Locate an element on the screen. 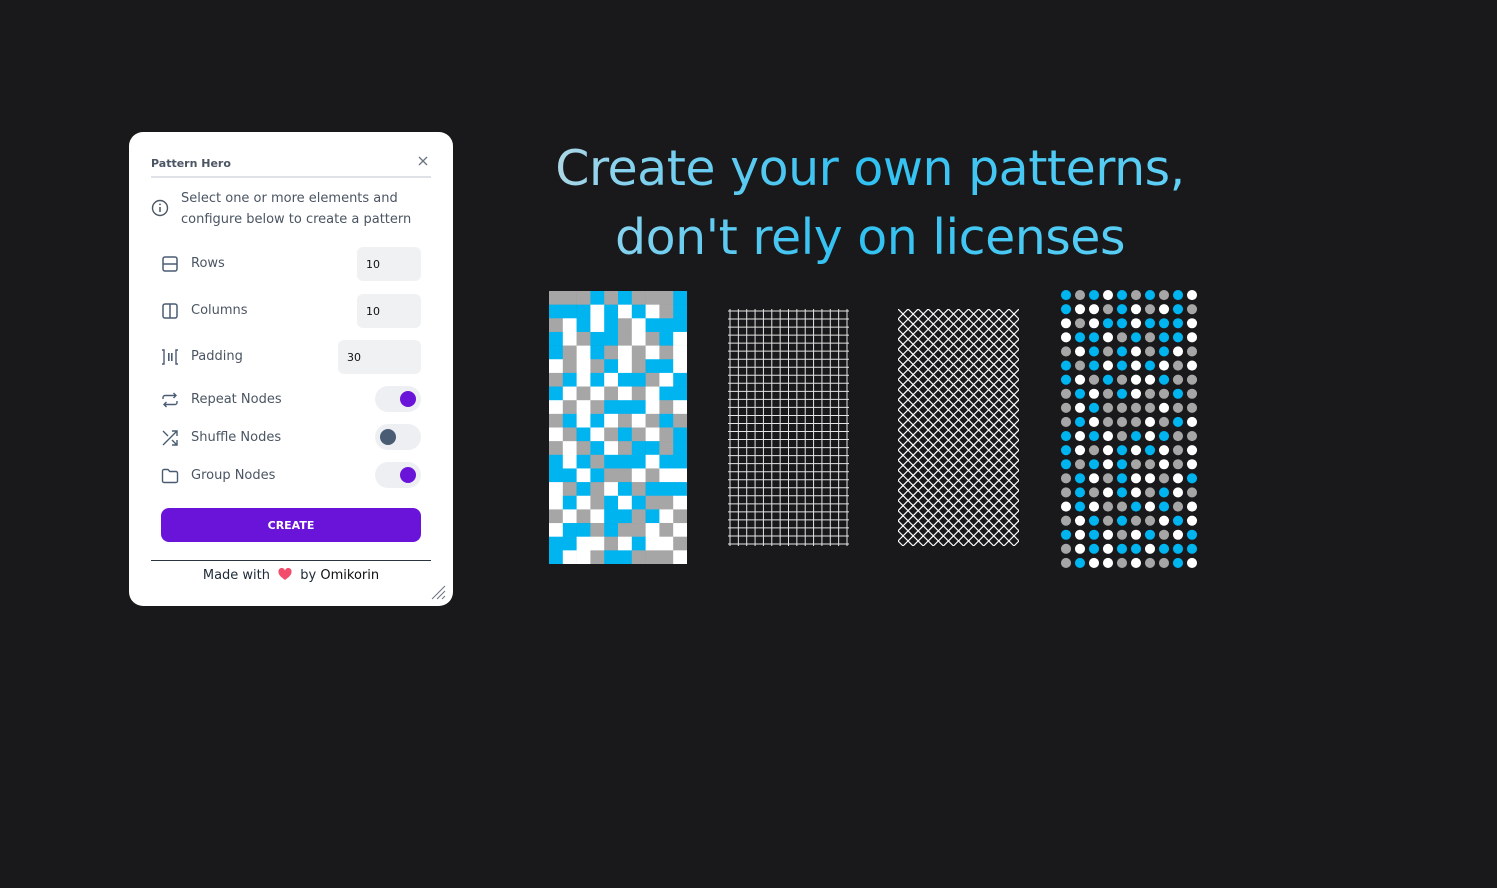  columns-label: Columns is located at coordinates (219, 310).